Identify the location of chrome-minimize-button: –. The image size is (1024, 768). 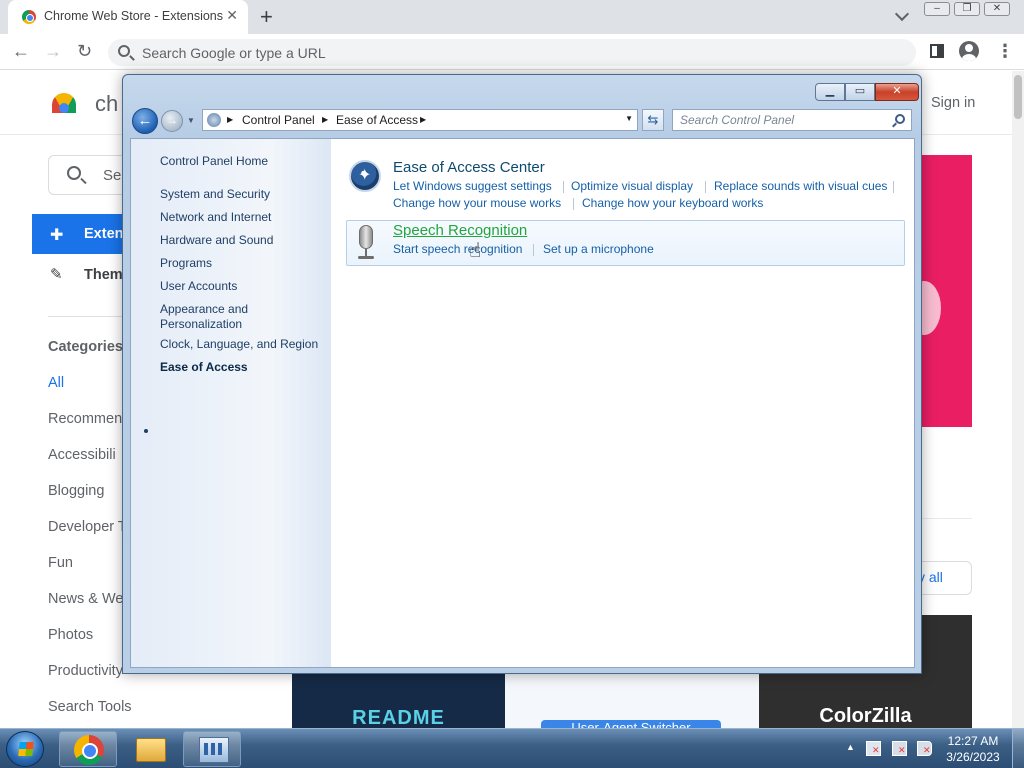
(937, 9).